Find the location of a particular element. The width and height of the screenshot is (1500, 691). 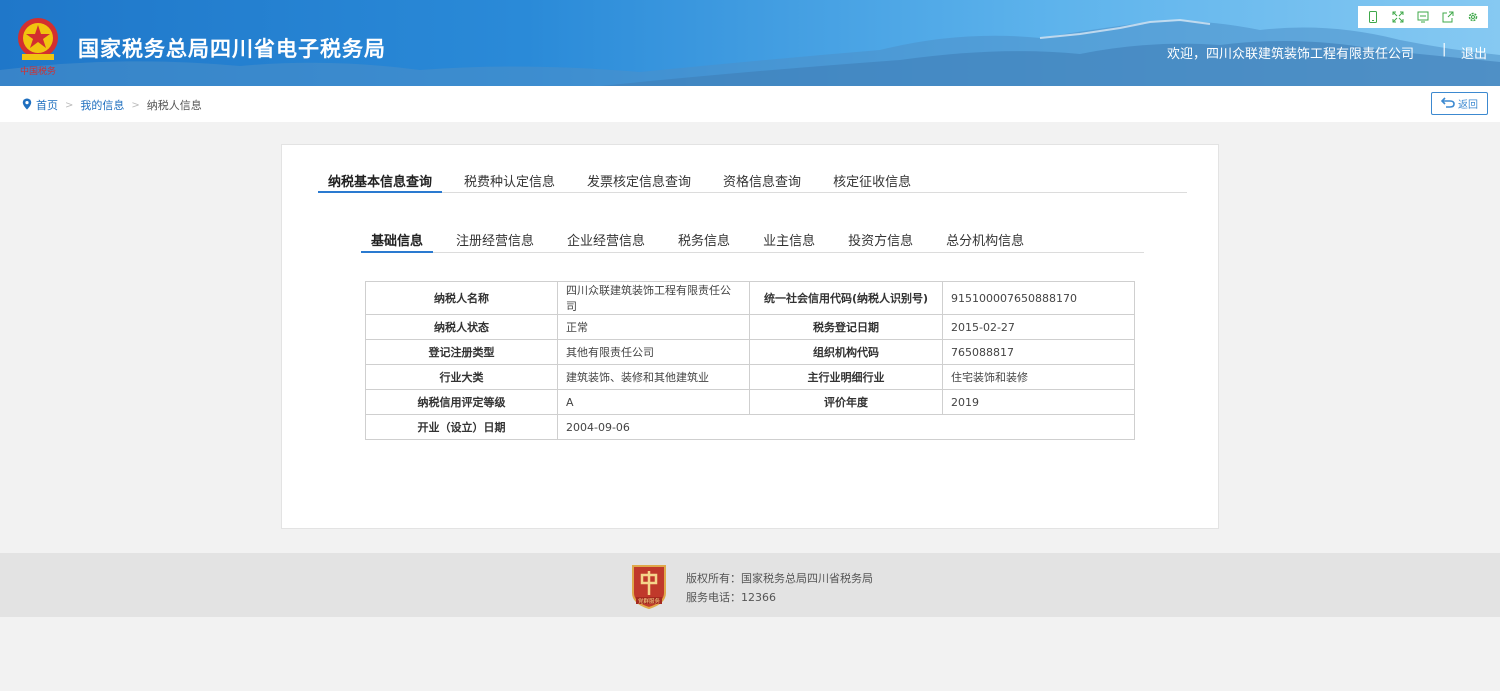

table-row: 纳税信用评定等级 A 评价年度 2019 is located at coordinates (750, 402).